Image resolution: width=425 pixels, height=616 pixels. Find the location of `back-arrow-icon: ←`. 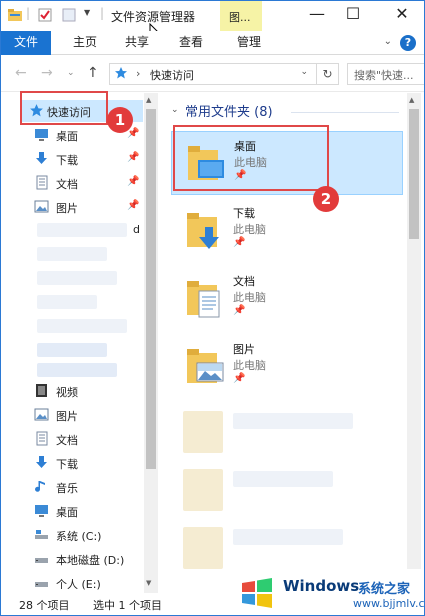

back-arrow-icon: ← is located at coordinates (21, 73).